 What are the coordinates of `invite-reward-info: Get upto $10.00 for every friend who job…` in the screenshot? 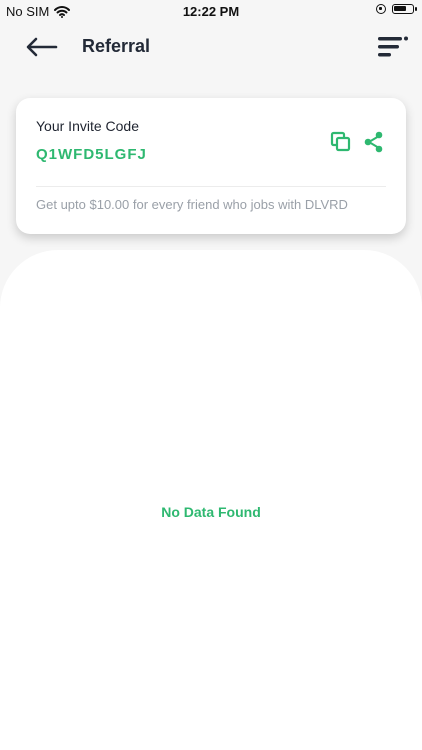 It's located at (192, 204).